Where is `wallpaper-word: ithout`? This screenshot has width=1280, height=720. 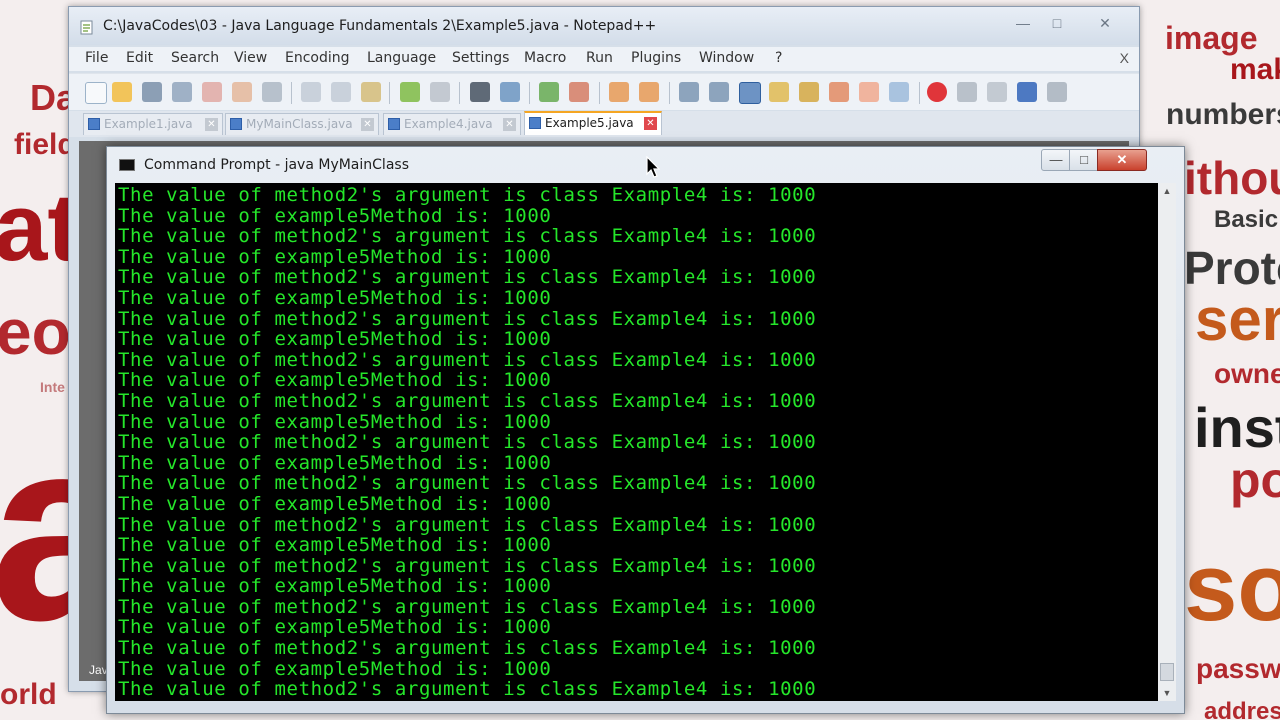
wallpaper-word: ithout is located at coordinates (1232, 178).